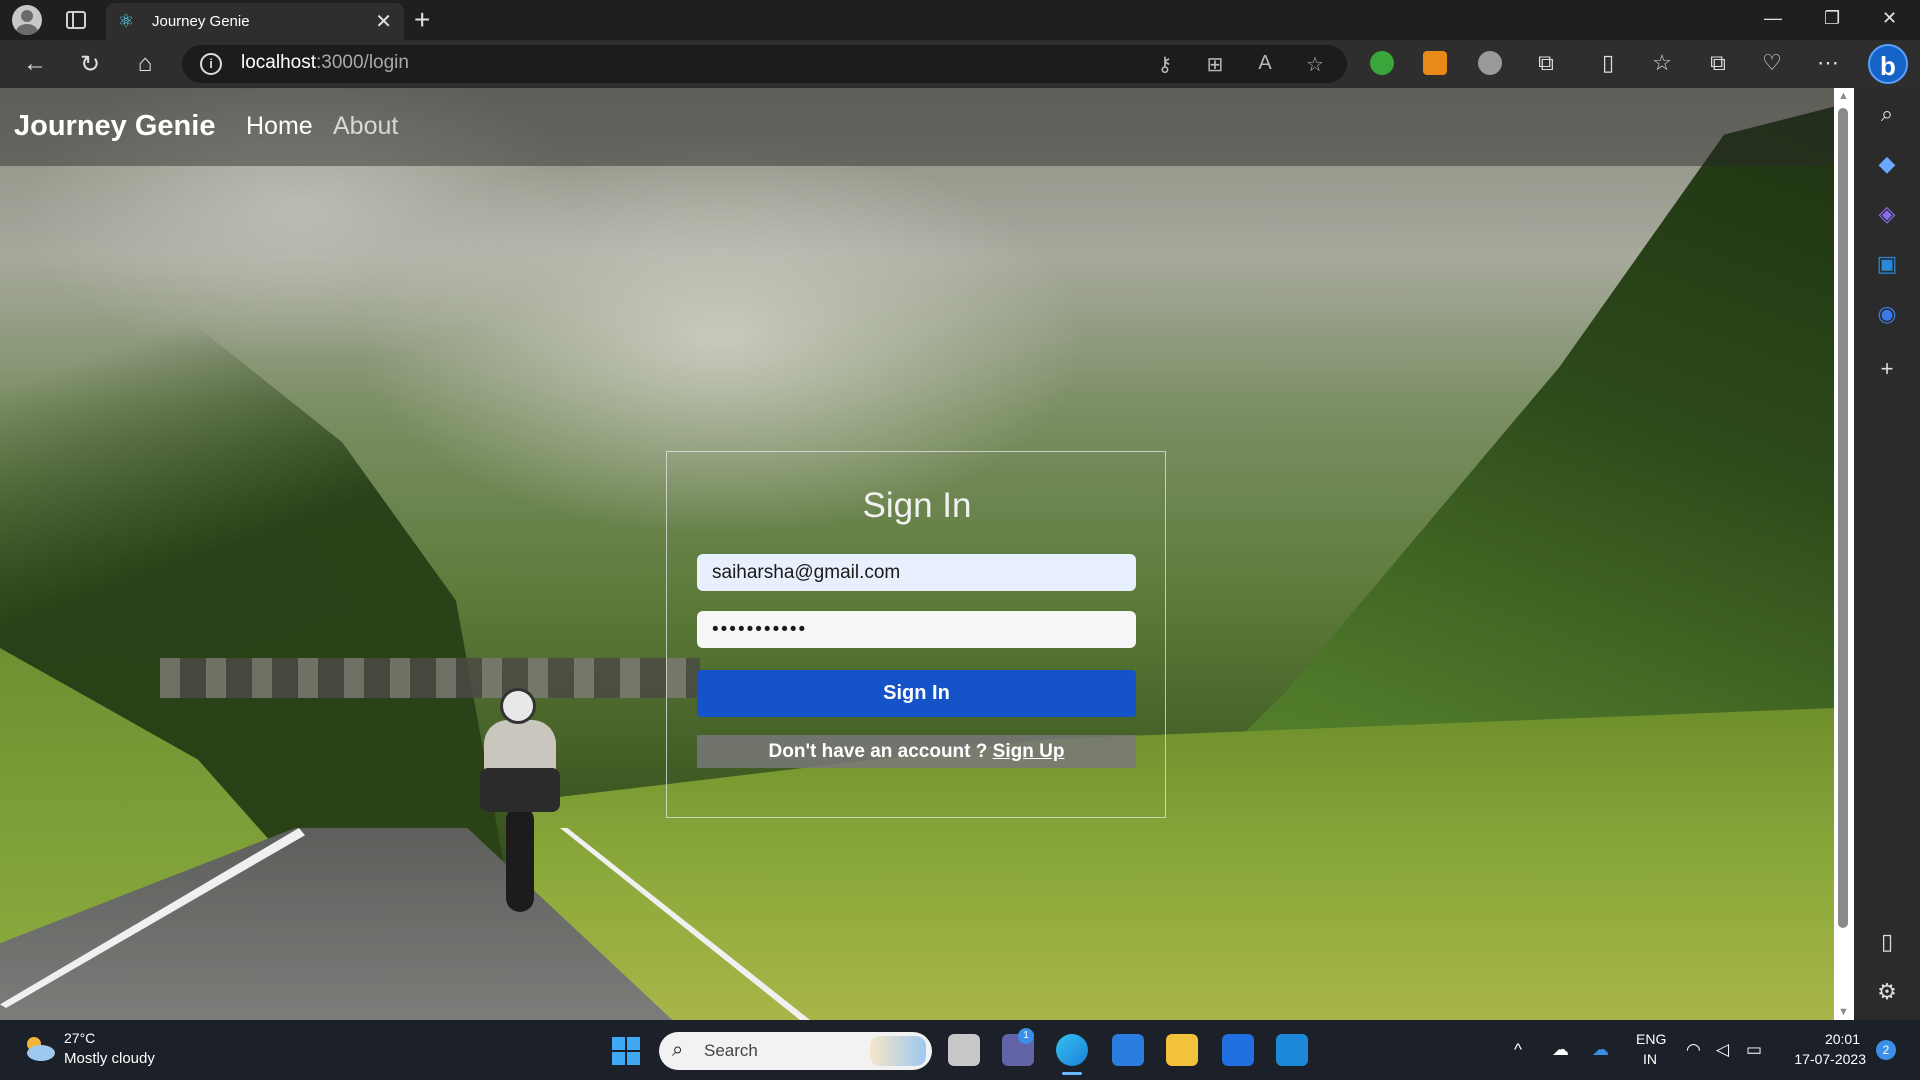  I want to click on tab-actions-icon, so click(76, 20).